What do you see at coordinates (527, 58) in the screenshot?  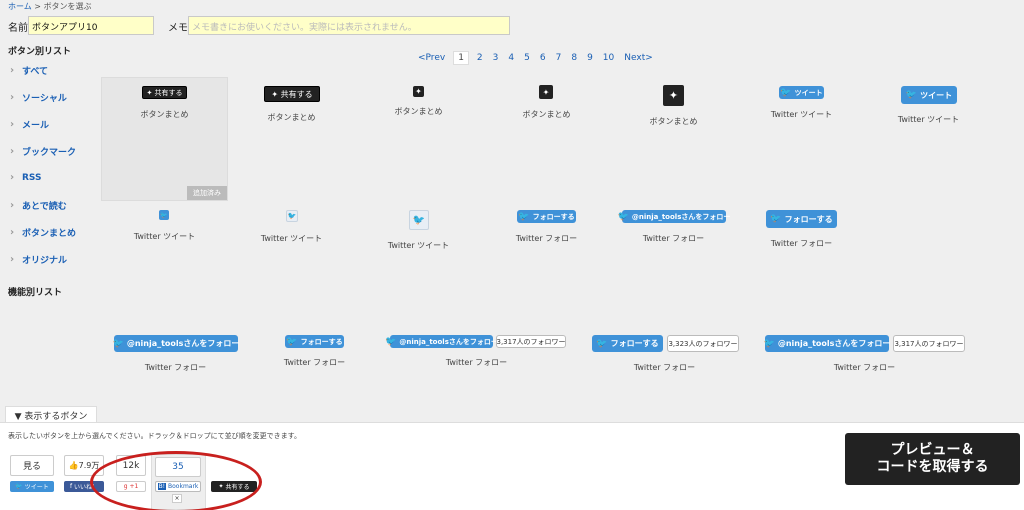 I see `pager-page-5: 5` at bounding box center [527, 58].